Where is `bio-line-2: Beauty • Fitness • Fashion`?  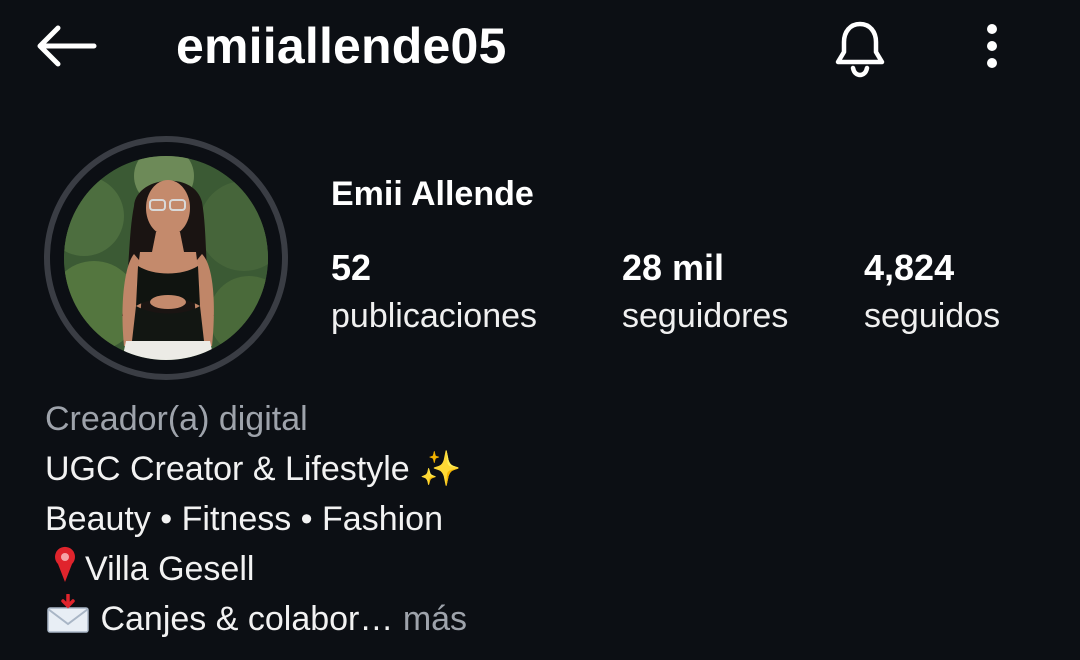
bio-line-2: Beauty • Fitness • Fashion is located at coordinates (244, 519).